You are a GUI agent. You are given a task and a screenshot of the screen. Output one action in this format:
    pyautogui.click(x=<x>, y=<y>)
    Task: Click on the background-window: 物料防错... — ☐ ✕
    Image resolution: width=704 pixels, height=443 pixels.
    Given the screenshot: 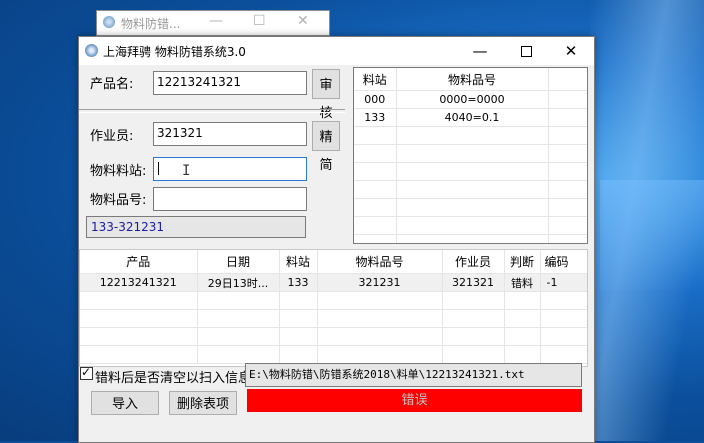 What is the action you would take?
    pyautogui.click(x=213, y=23)
    